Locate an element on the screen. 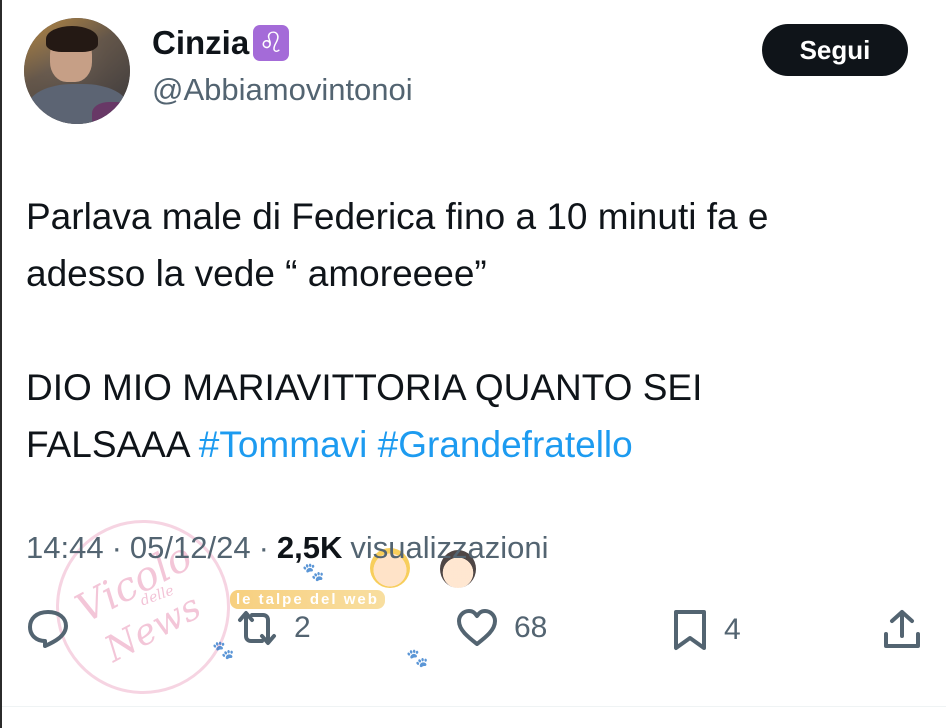 This screenshot has height=728, width=946. tweet-text-span: FALSAAA is located at coordinates (107, 444).